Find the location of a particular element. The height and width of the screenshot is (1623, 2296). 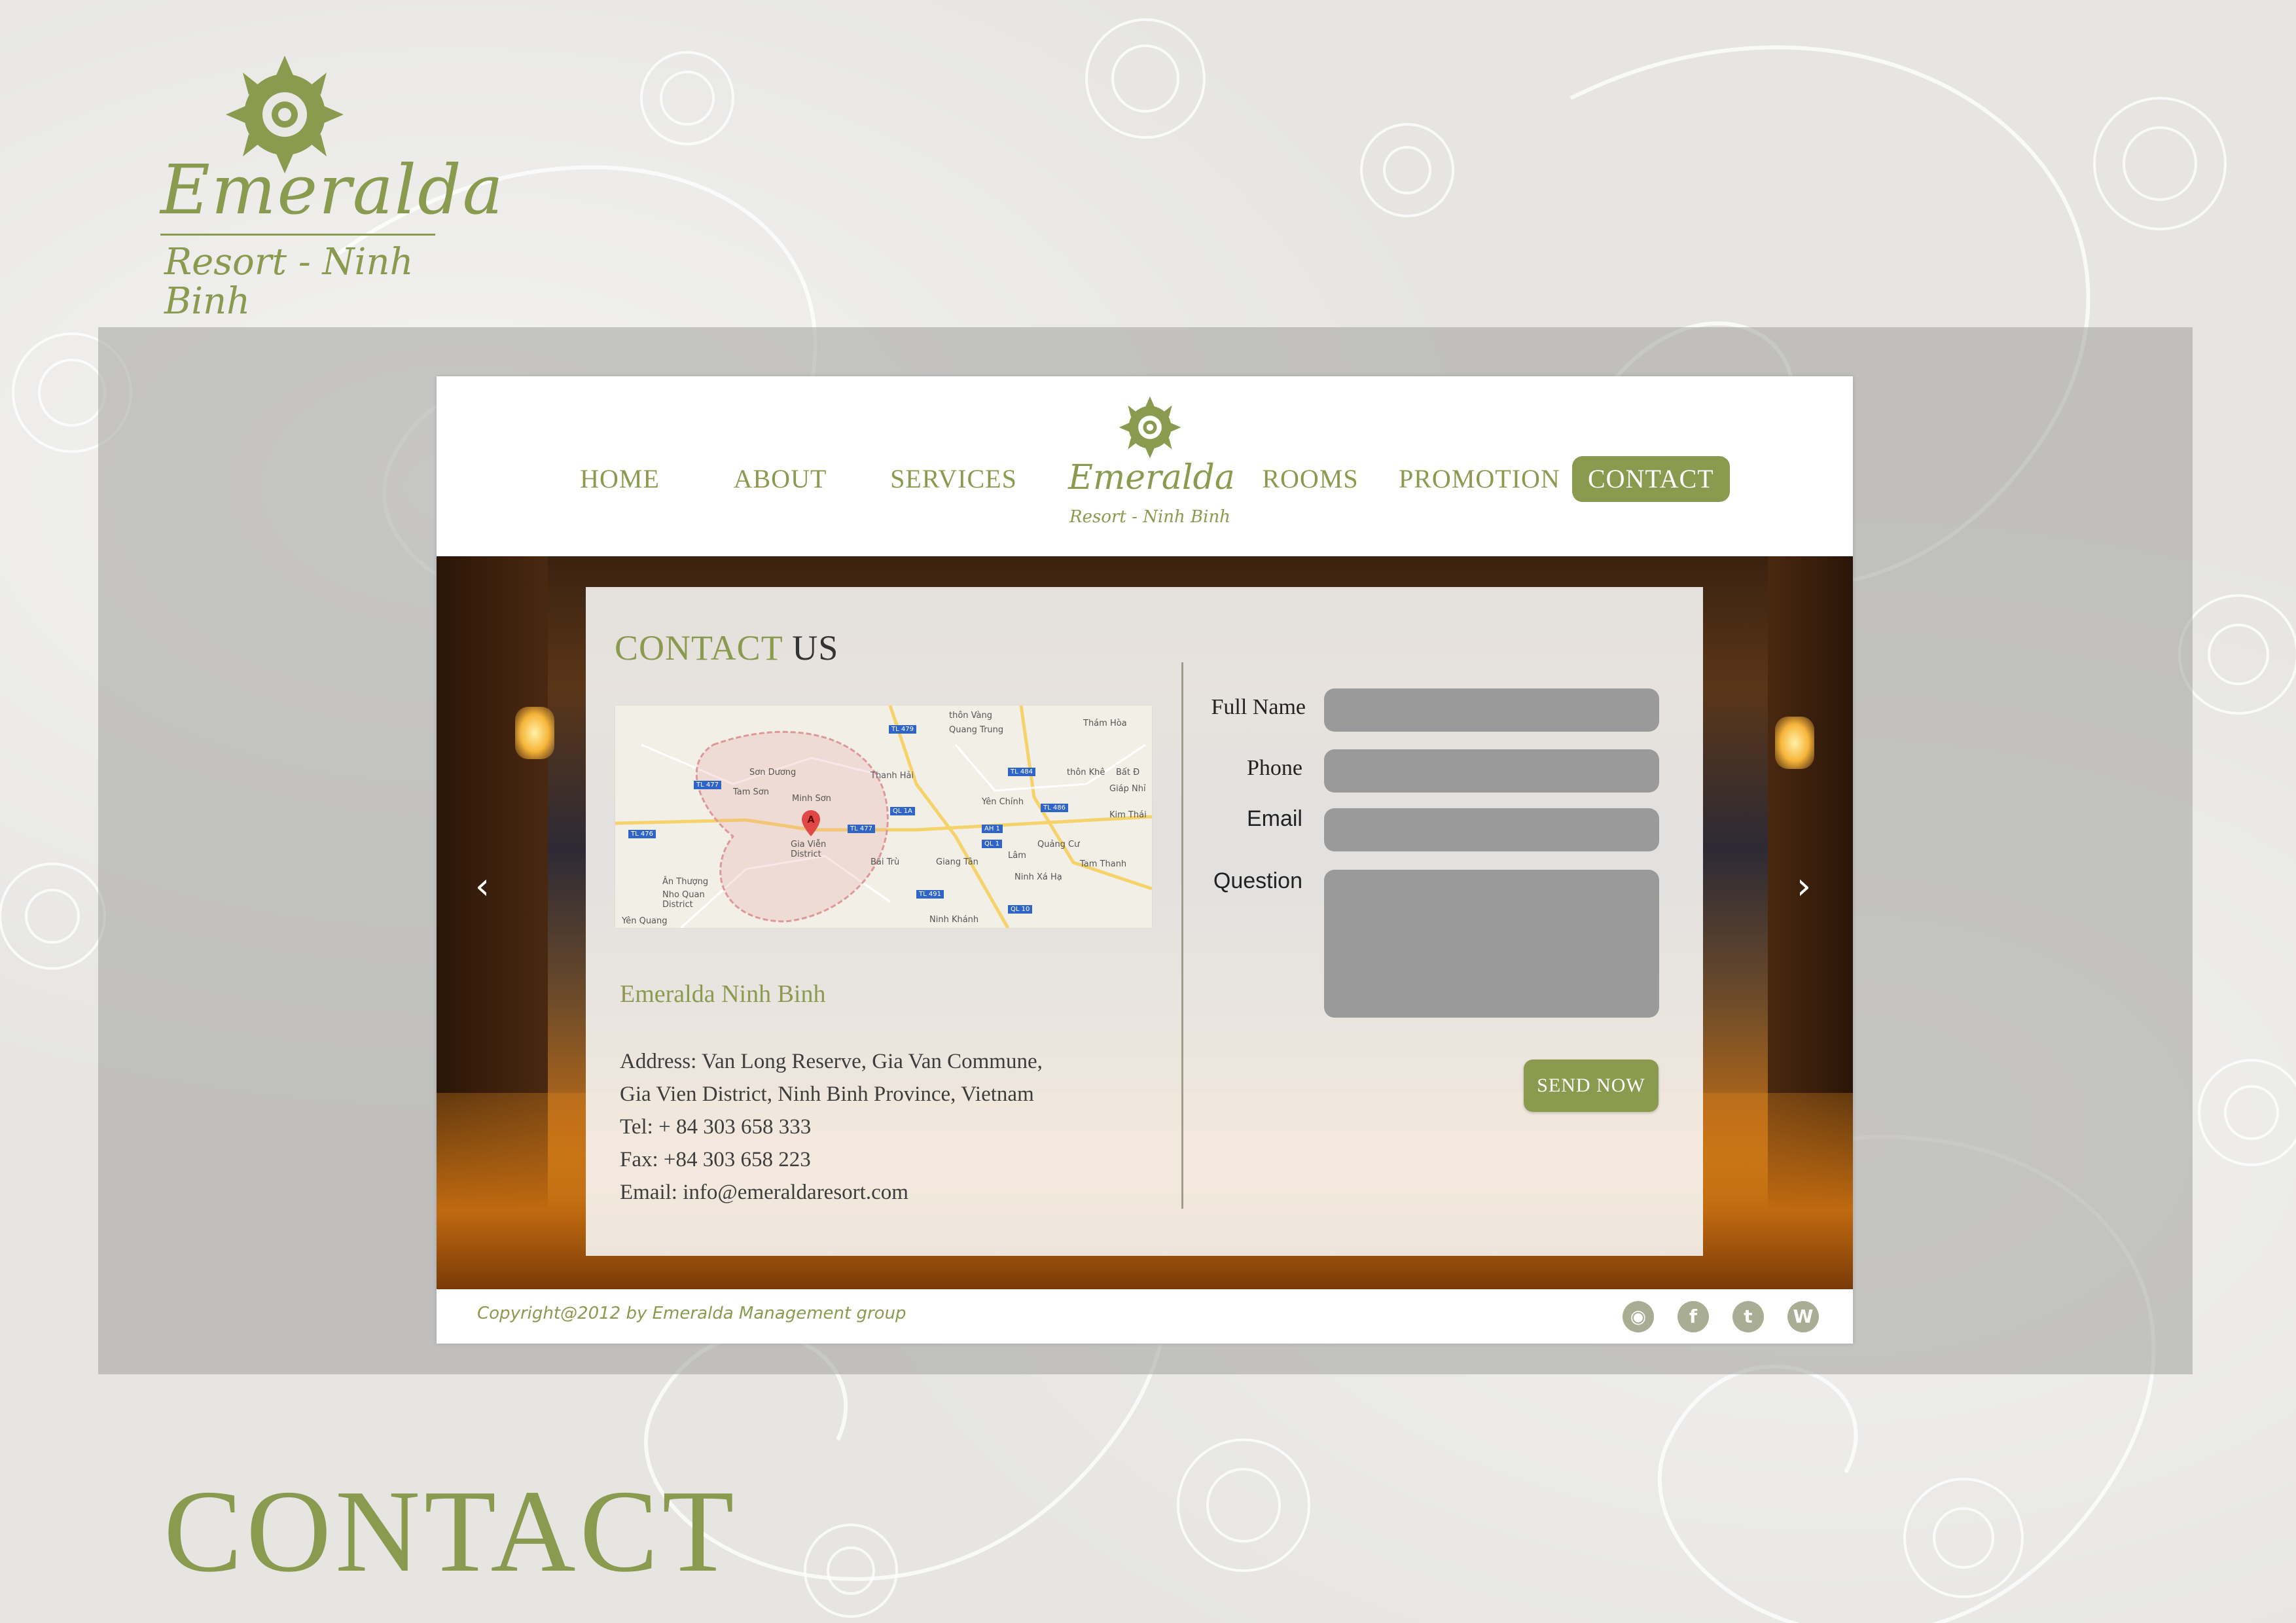

twitter-icon: t is located at coordinates (1748, 1316).